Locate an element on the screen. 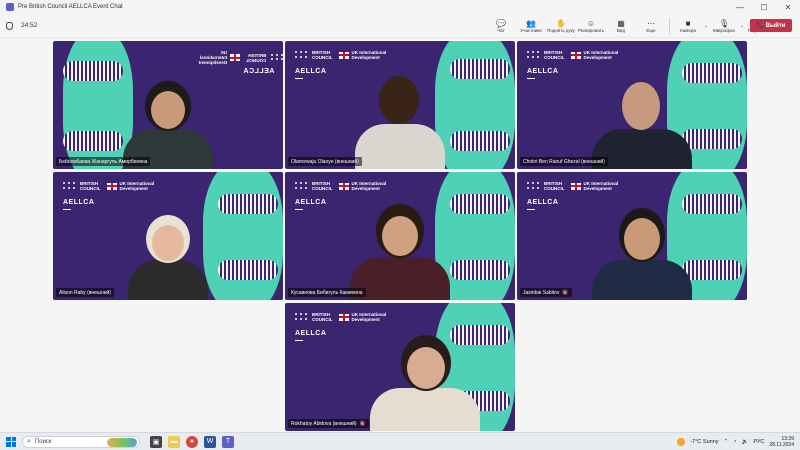 Image resolution: width=800 pixels, height=450 pixels. more-icon: ⋯ is located at coordinates (651, 23).